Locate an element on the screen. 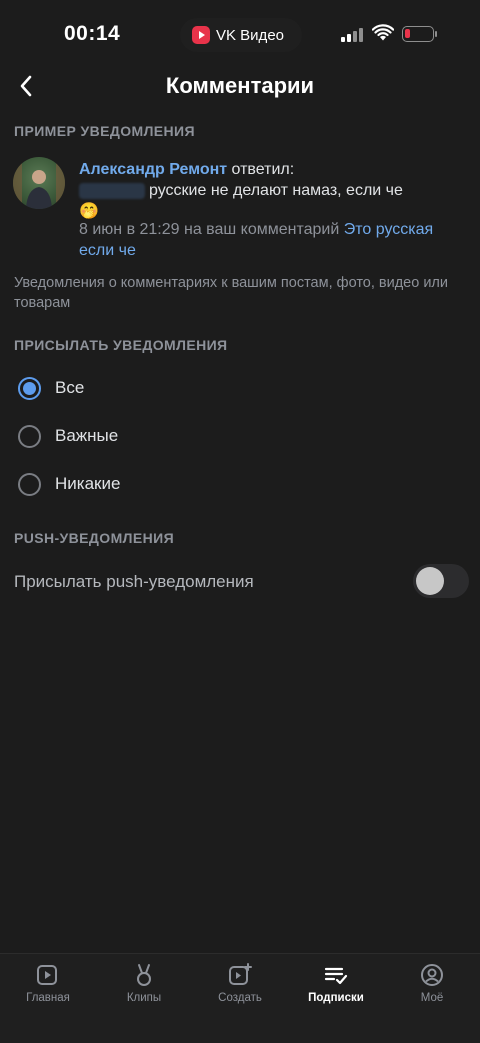  status-bar: 00:14 VK Видео is located at coordinates (240, 35).